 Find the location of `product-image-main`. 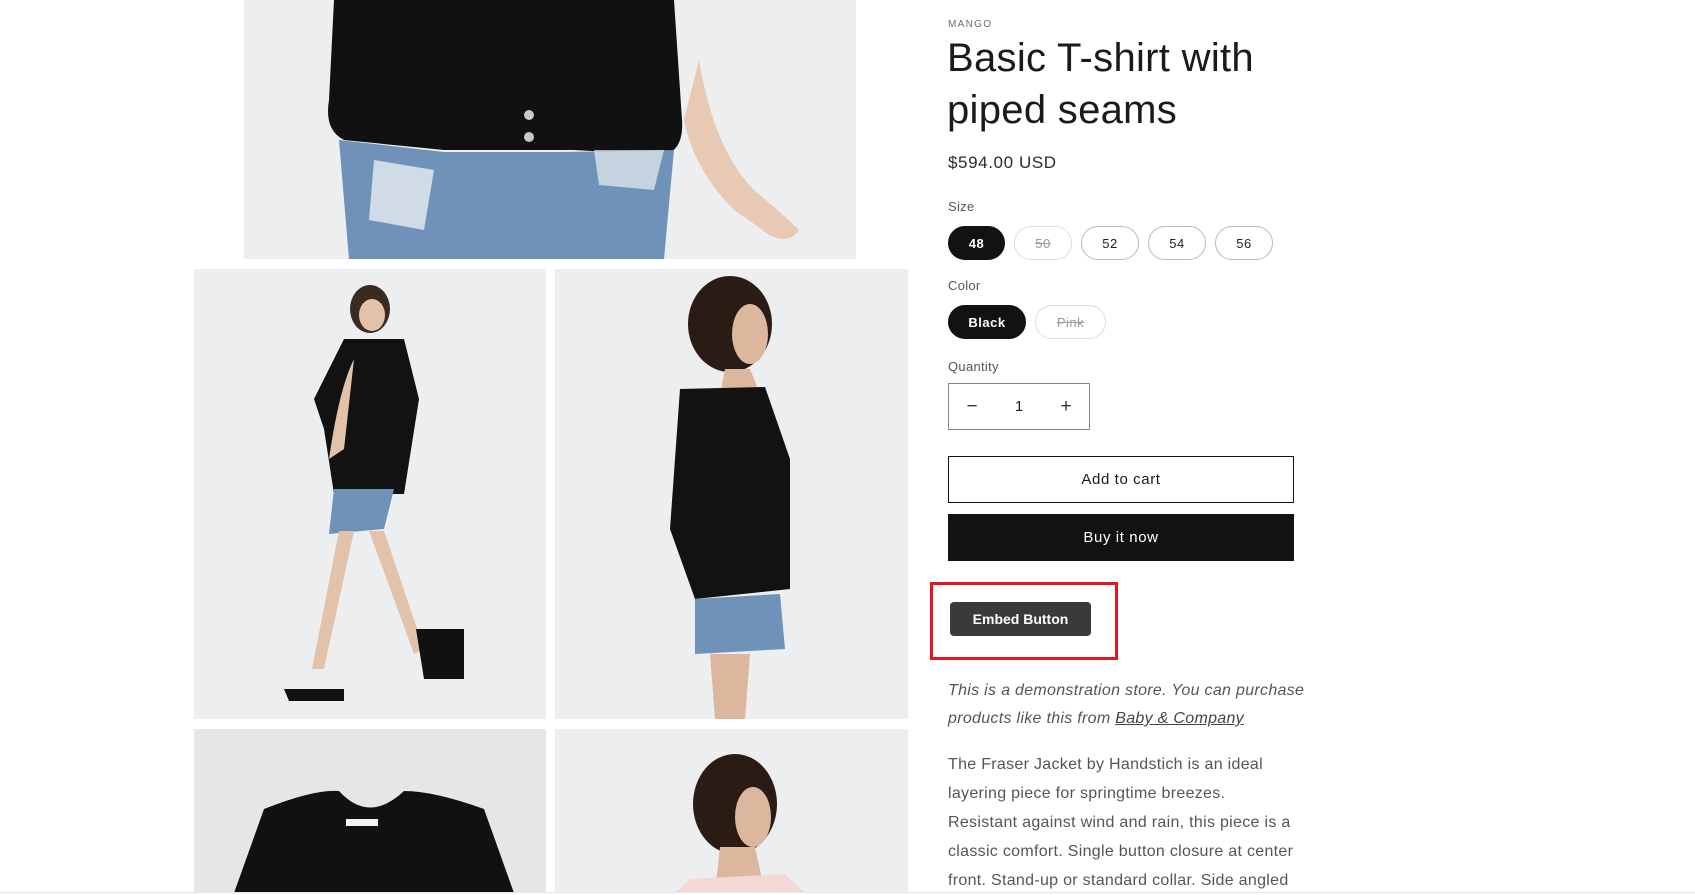

product-image-main is located at coordinates (550, 129).